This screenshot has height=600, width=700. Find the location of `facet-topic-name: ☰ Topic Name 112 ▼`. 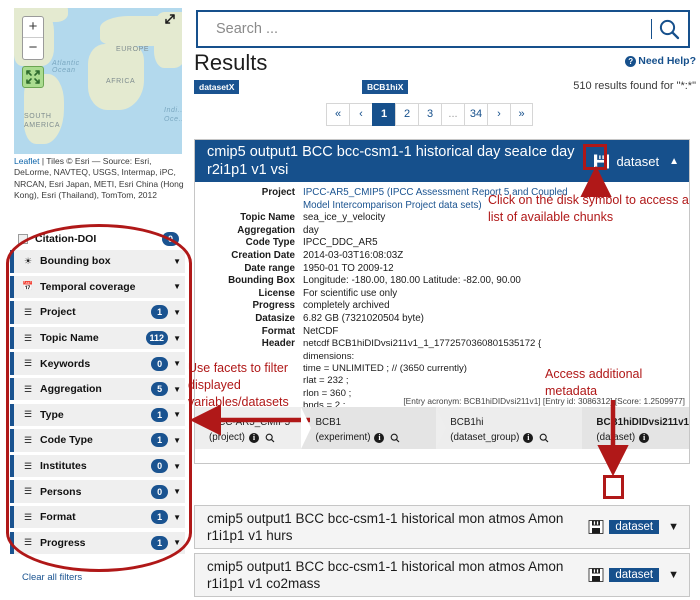

facet-topic-name: ☰ Topic Name 112 ▼ is located at coordinates (97, 338).